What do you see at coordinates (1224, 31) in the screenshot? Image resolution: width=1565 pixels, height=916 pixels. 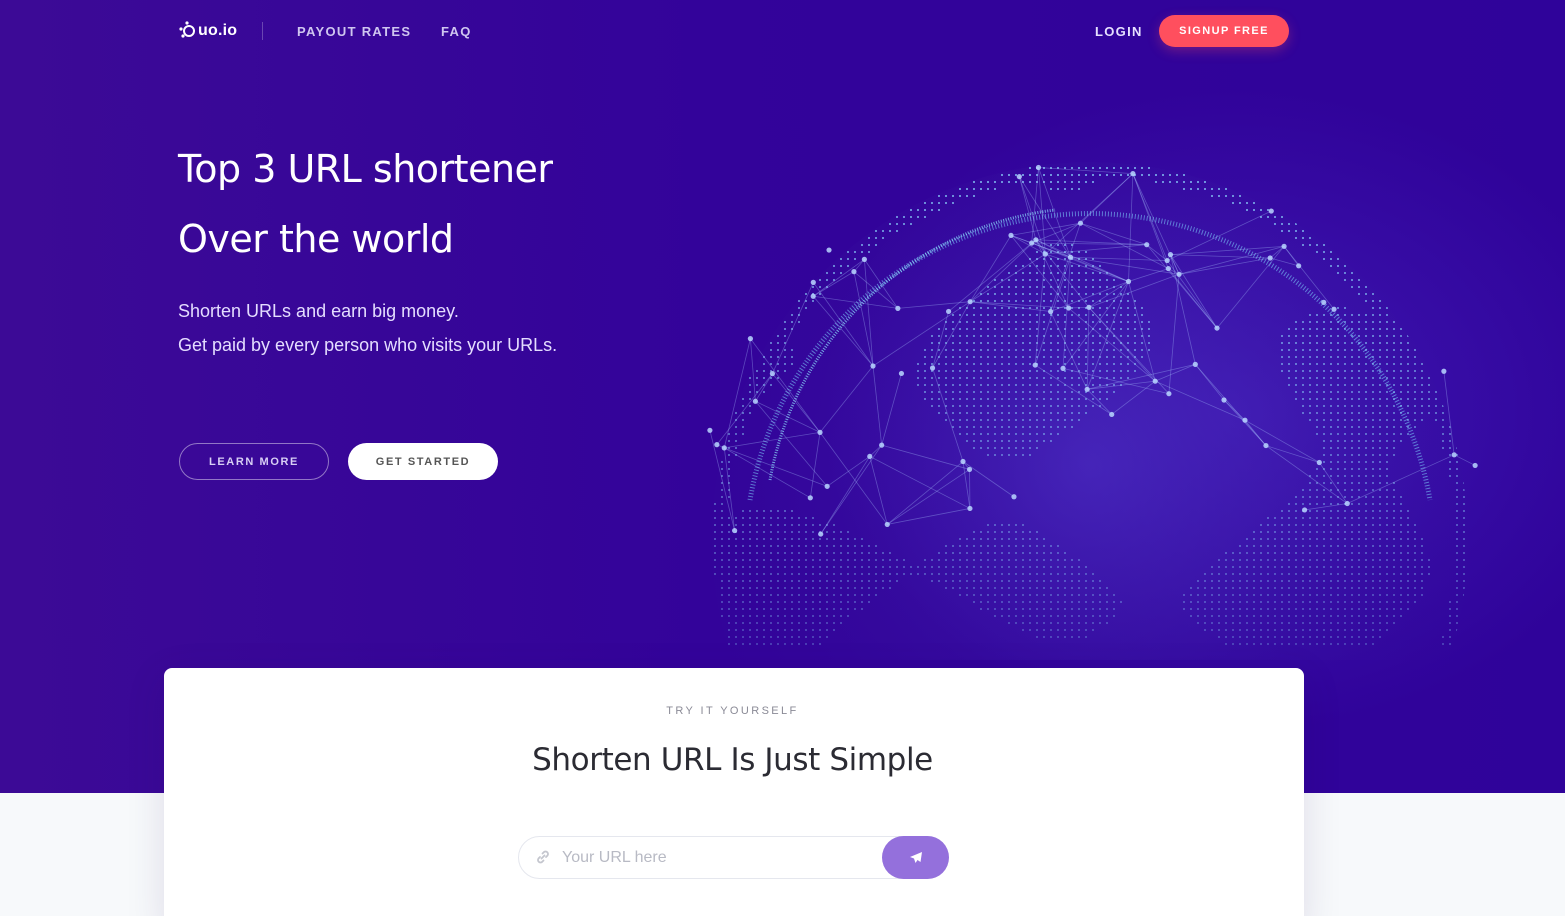 I see `signup-button: SIGNUP FREE` at bounding box center [1224, 31].